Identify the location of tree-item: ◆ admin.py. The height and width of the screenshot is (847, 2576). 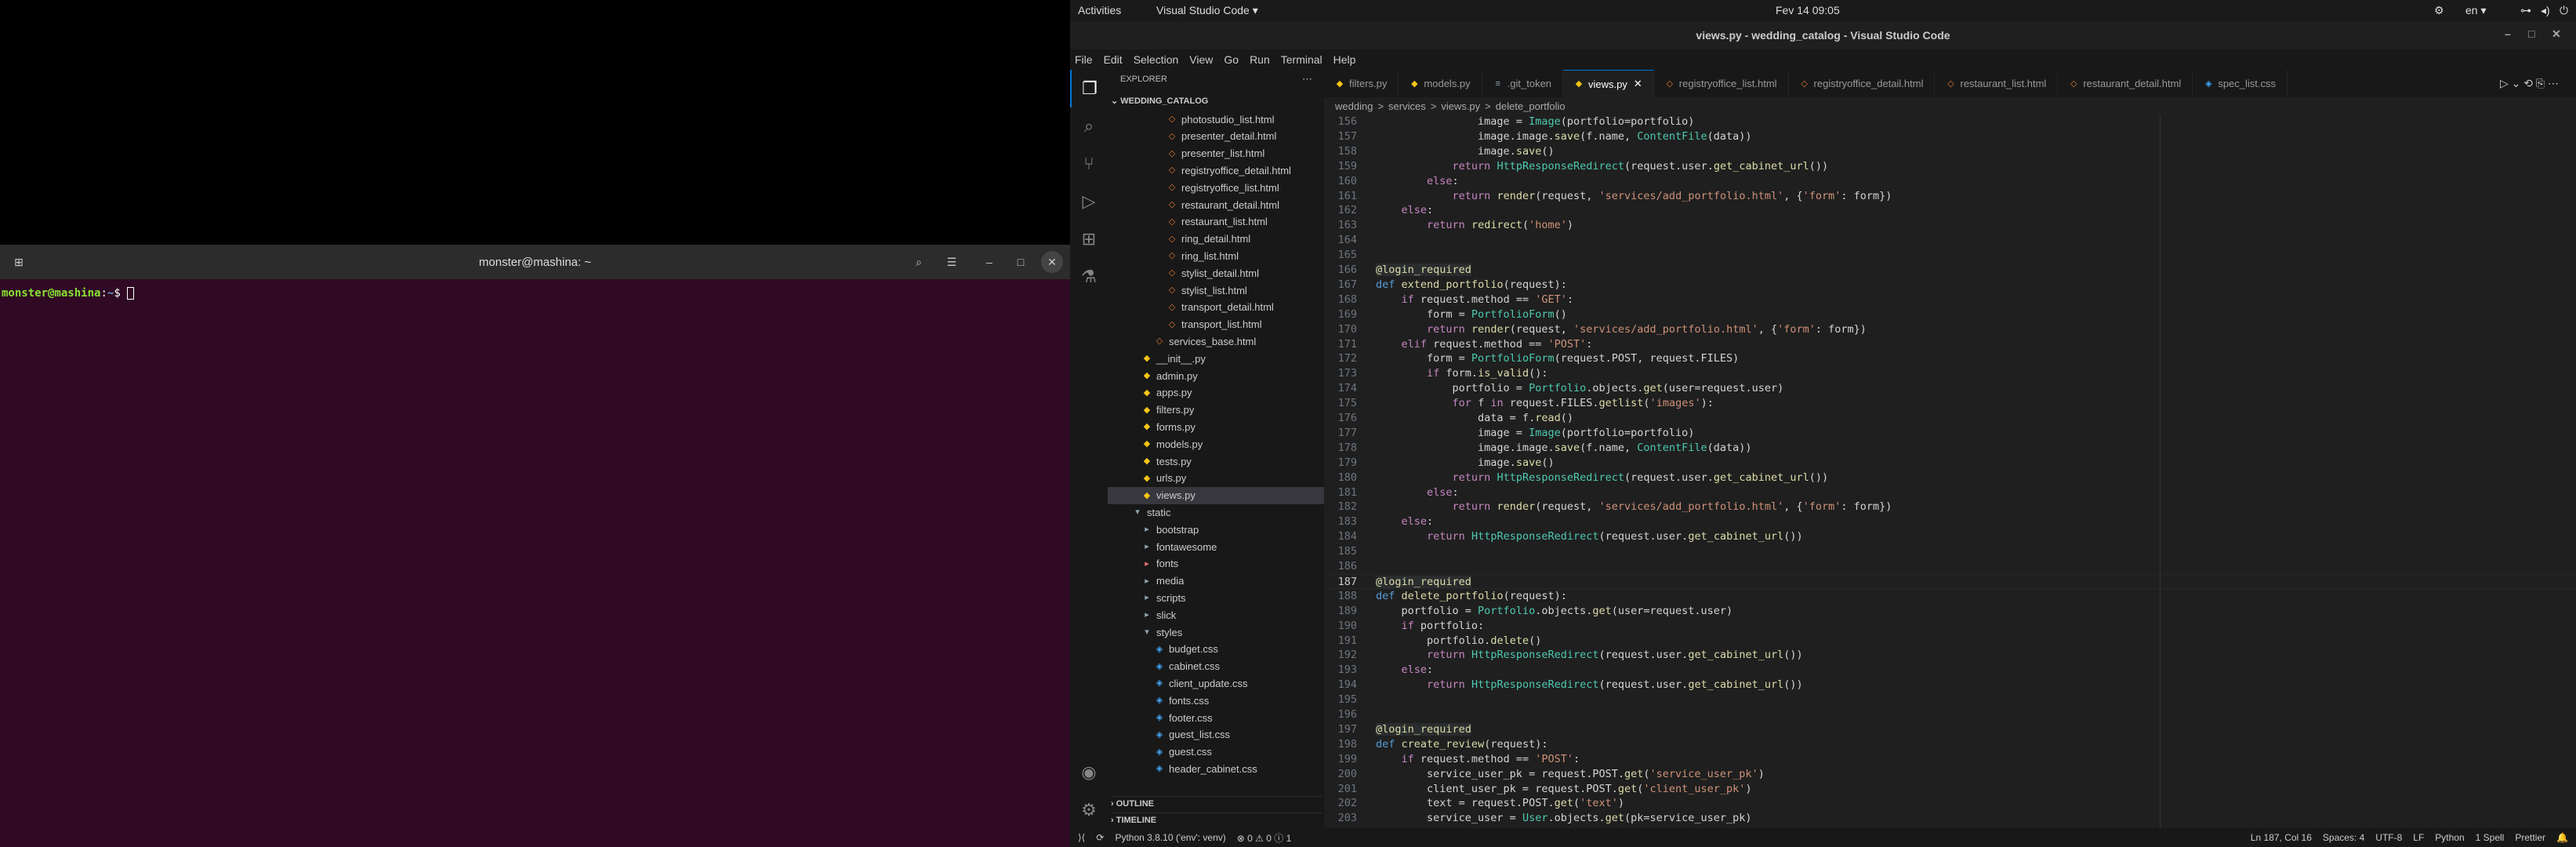
(1216, 375).